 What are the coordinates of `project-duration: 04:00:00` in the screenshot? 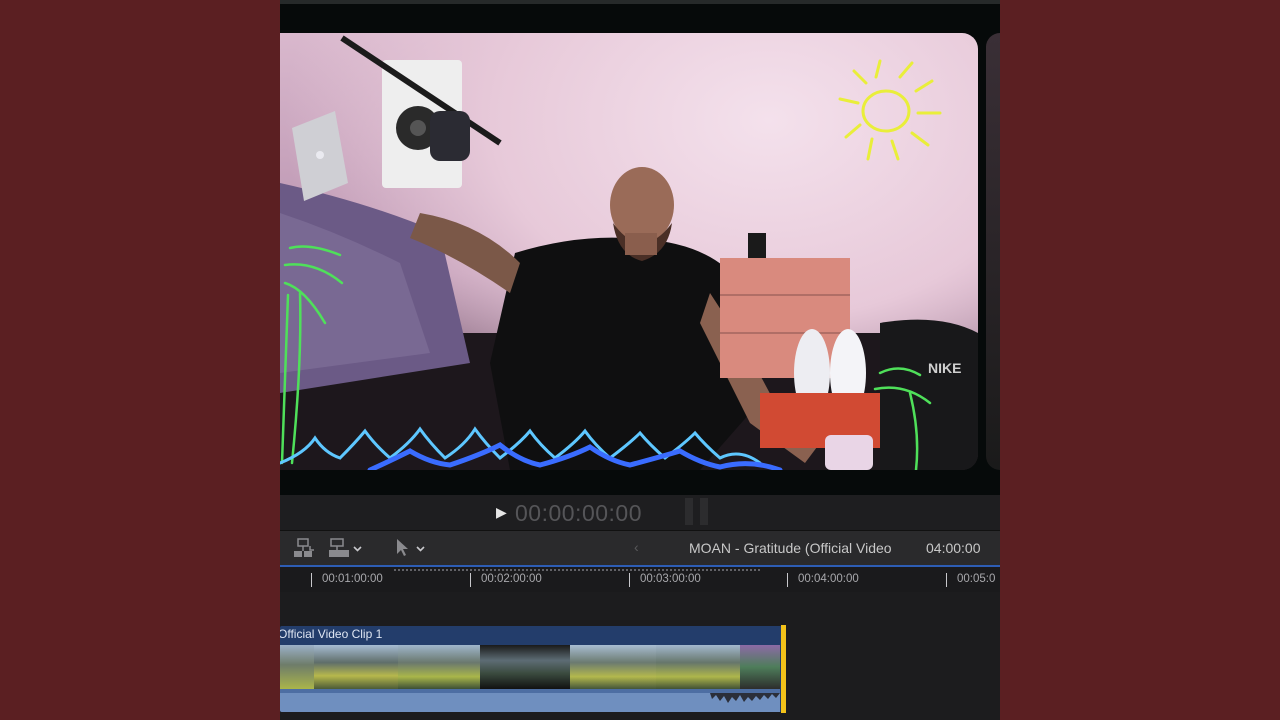 It's located at (953, 548).